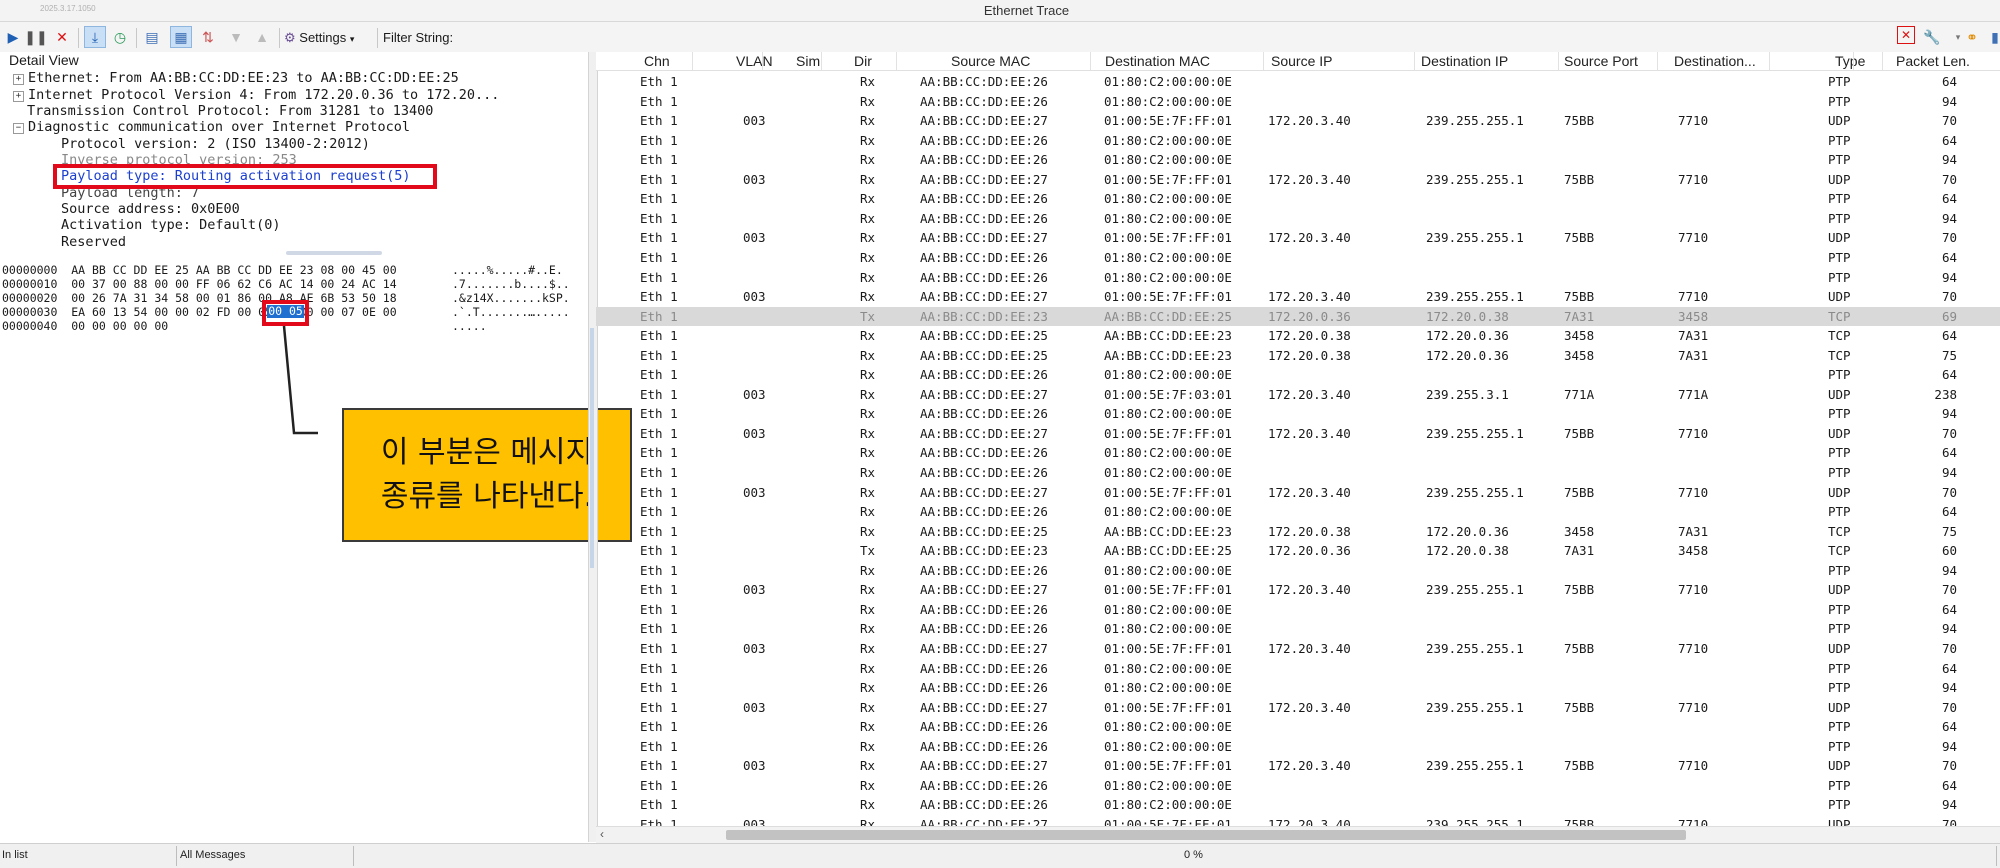  I want to click on status-bar: In list All Messages 0 %, so click(1000, 855).